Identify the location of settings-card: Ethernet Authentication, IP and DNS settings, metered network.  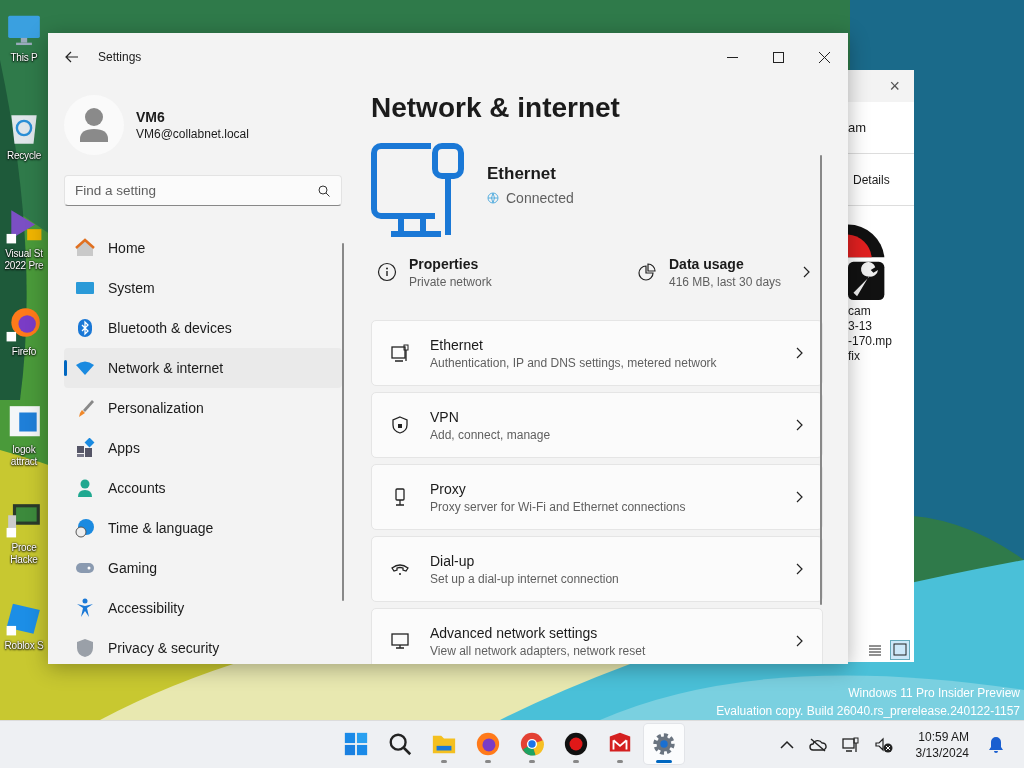
(597, 353).